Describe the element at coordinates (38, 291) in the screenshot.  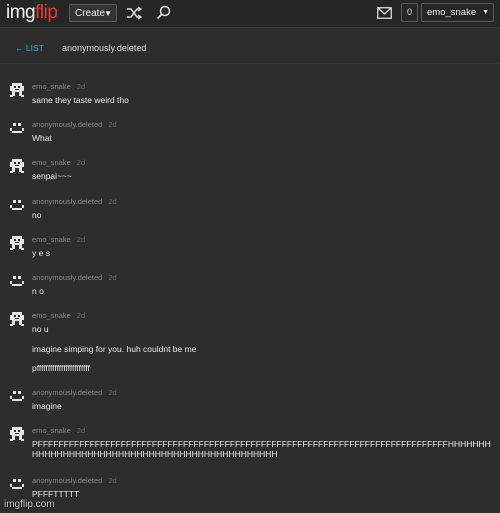
I see `message-text: n o` at that location.